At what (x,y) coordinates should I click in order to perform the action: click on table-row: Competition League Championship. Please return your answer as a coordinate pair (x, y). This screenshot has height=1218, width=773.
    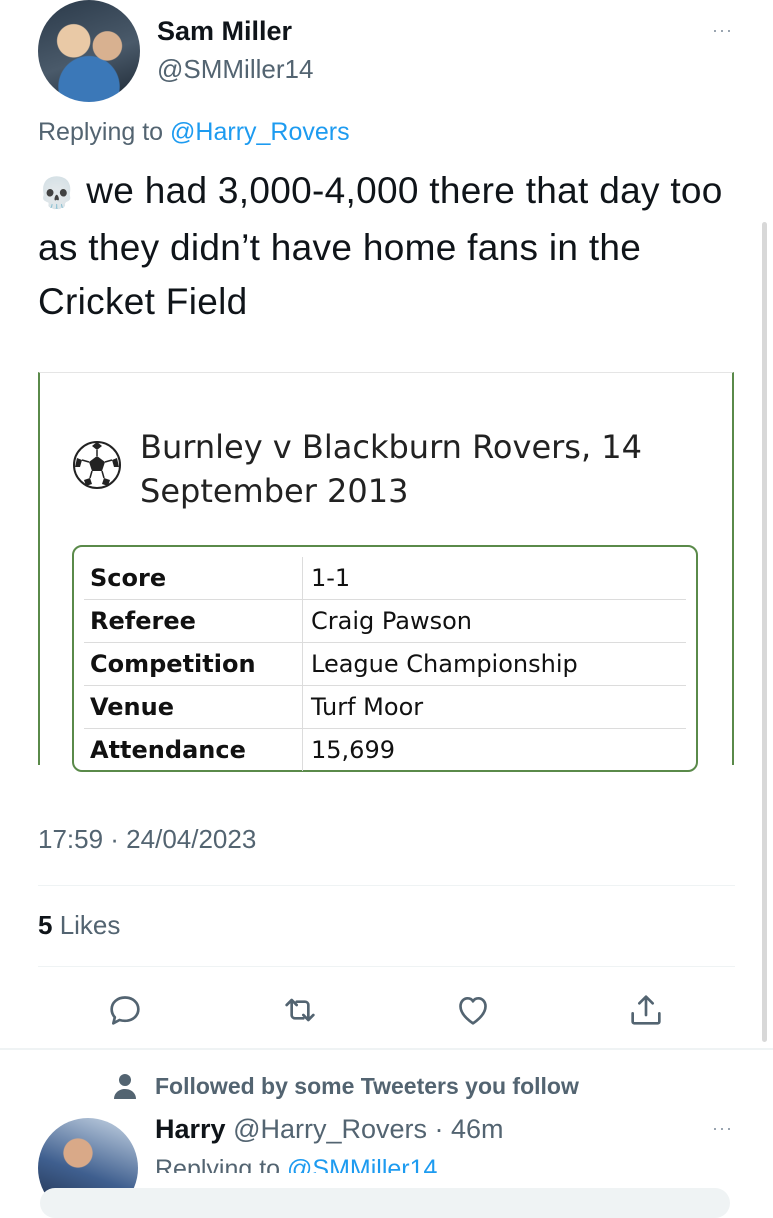
    Looking at the image, I should click on (385, 664).